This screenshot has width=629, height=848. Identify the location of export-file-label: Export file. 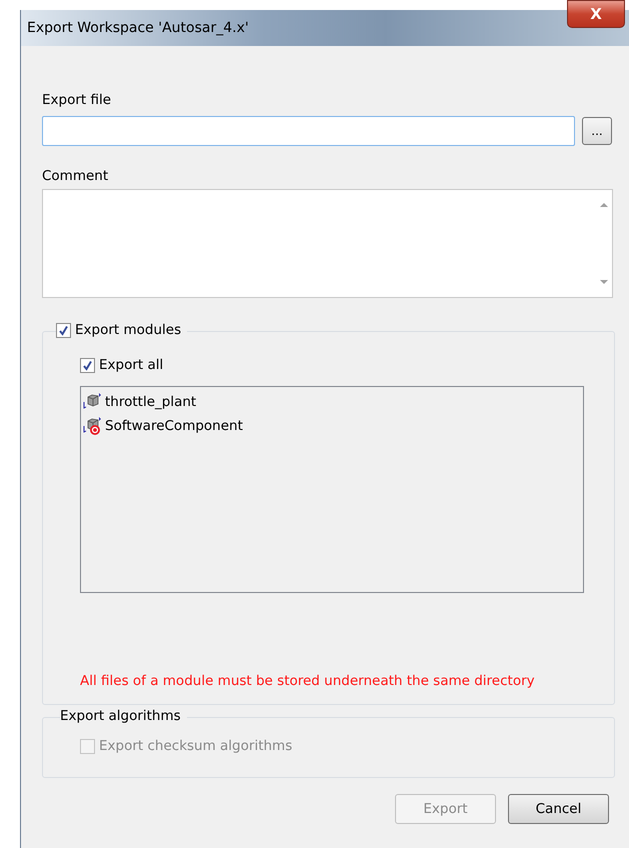
(77, 100).